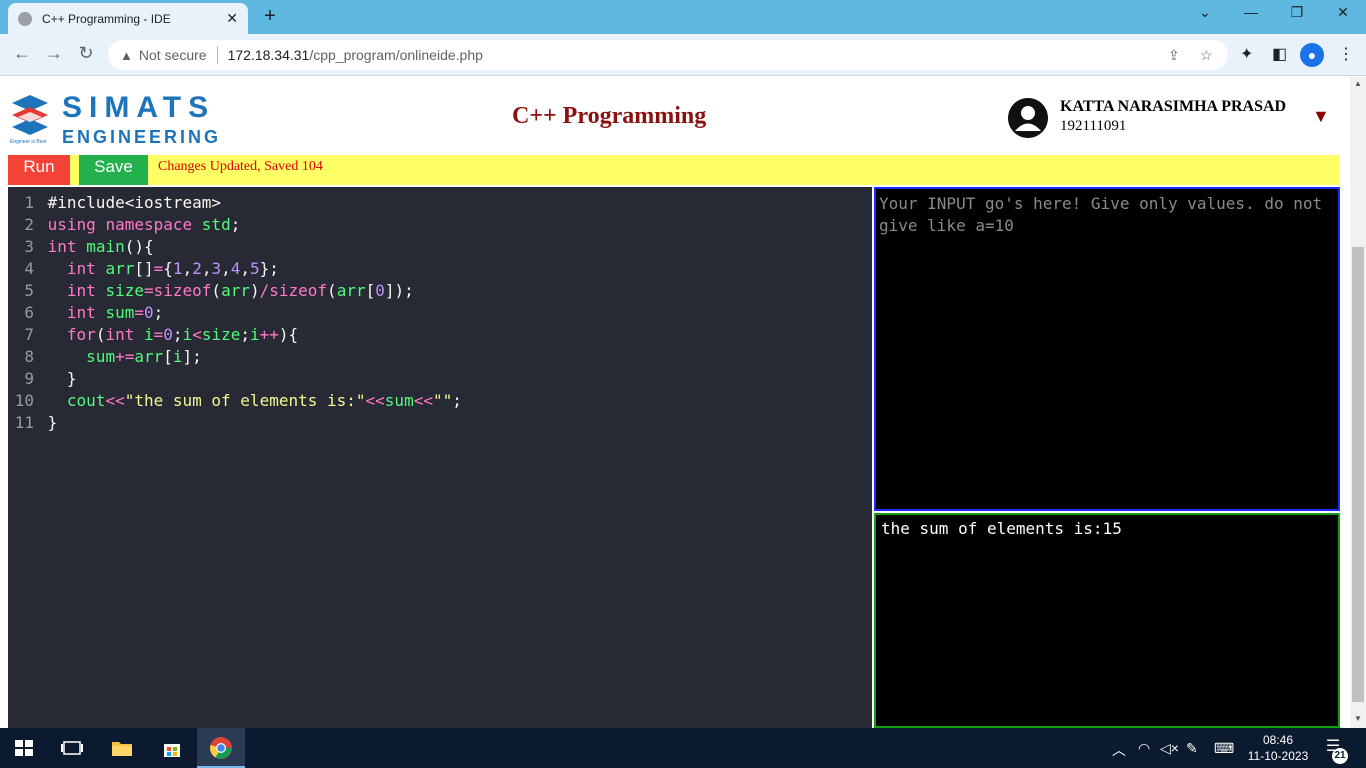 This screenshot has width=1366, height=768. Describe the element at coordinates (440, 423) in the screenshot. I see `code-line: 11 }` at that location.